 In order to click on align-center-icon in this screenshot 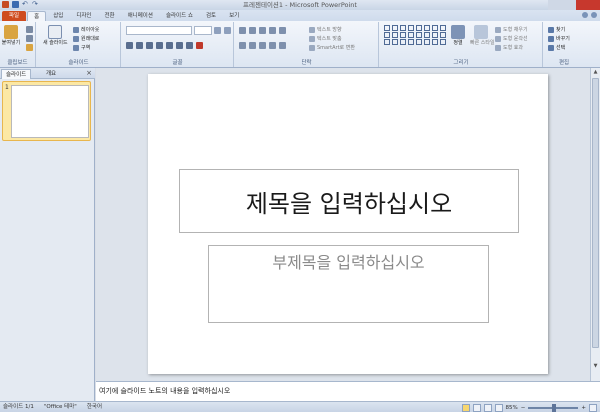, I will do `click(252, 45)`.